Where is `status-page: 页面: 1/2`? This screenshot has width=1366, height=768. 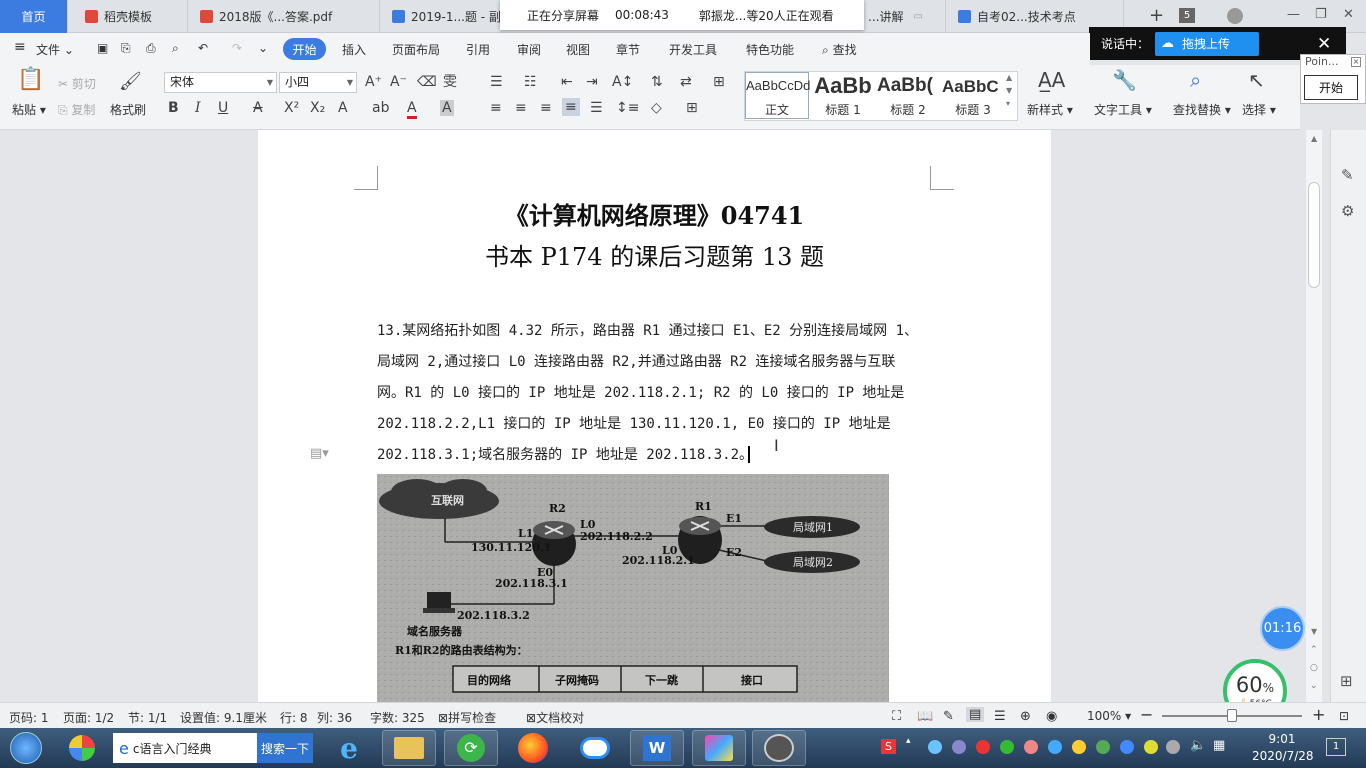
status-page: 页面: 1/2 is located at coordinates (88, 717).